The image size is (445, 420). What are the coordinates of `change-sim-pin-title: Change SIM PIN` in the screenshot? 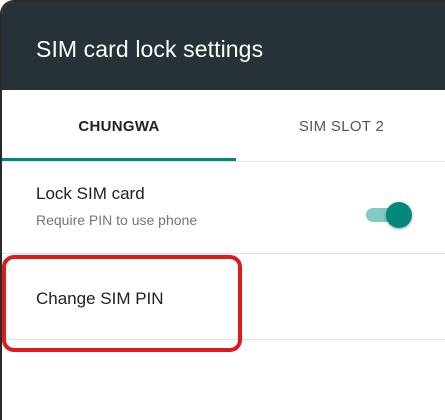 It's located at (100, 298).